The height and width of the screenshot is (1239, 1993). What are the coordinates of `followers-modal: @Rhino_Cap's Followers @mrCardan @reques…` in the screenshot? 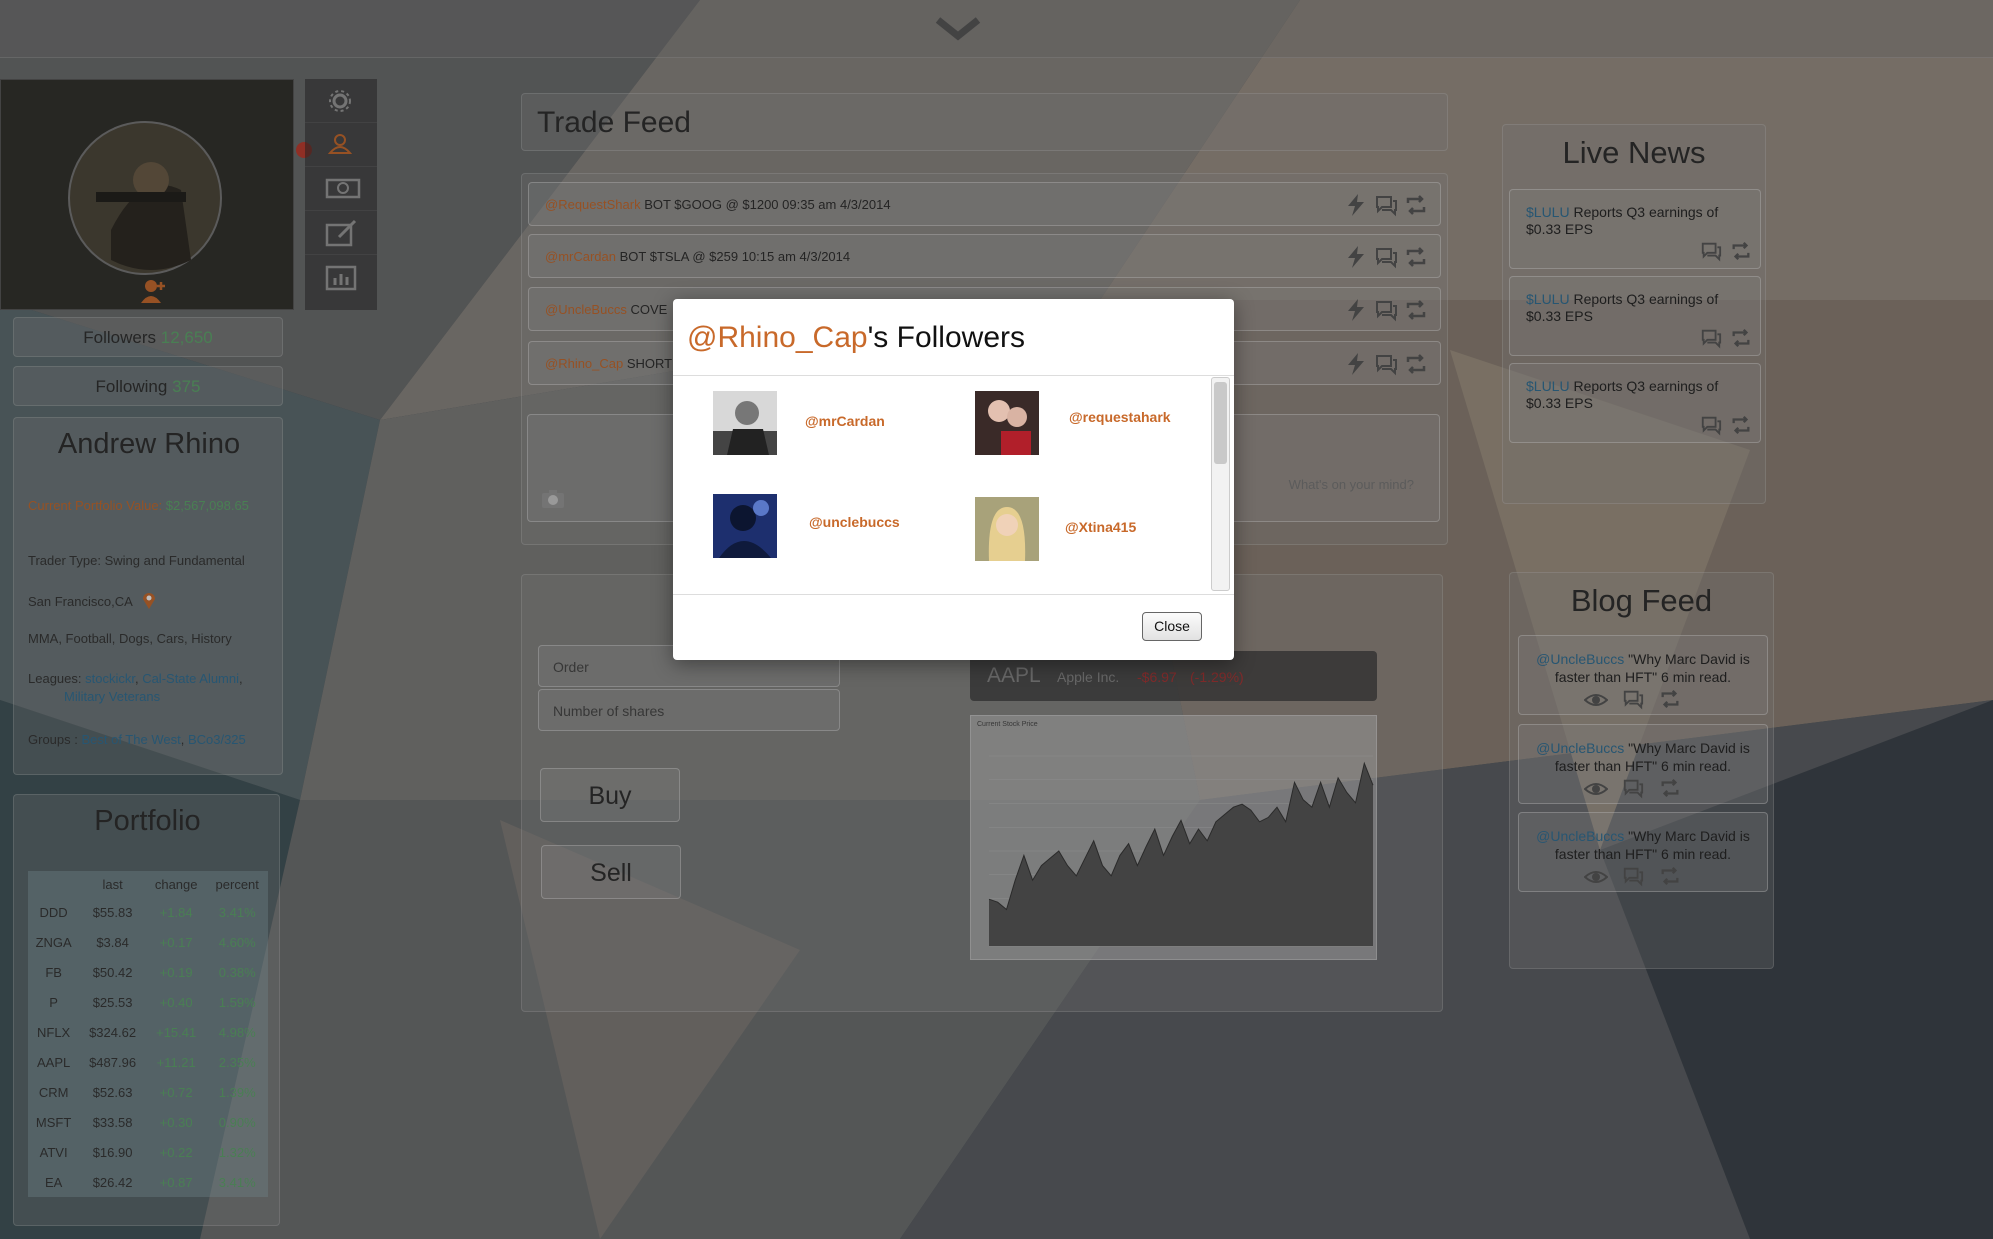 It's located at (953, 479).